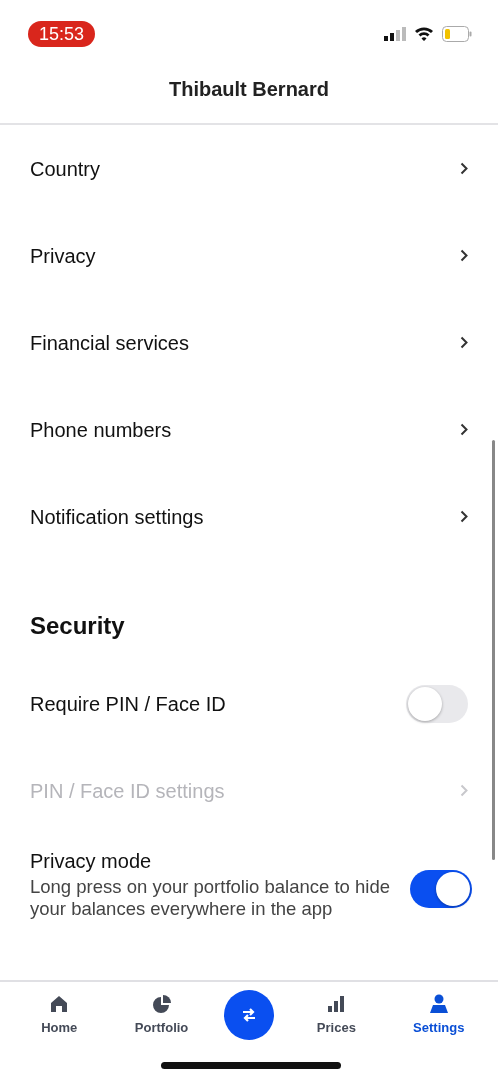 Image resolution: width=498 pixels, height=1080 pixels. Describe the element at coordinates (62, 33) in the screenshot. I see `status-time: 15:53` at that location.